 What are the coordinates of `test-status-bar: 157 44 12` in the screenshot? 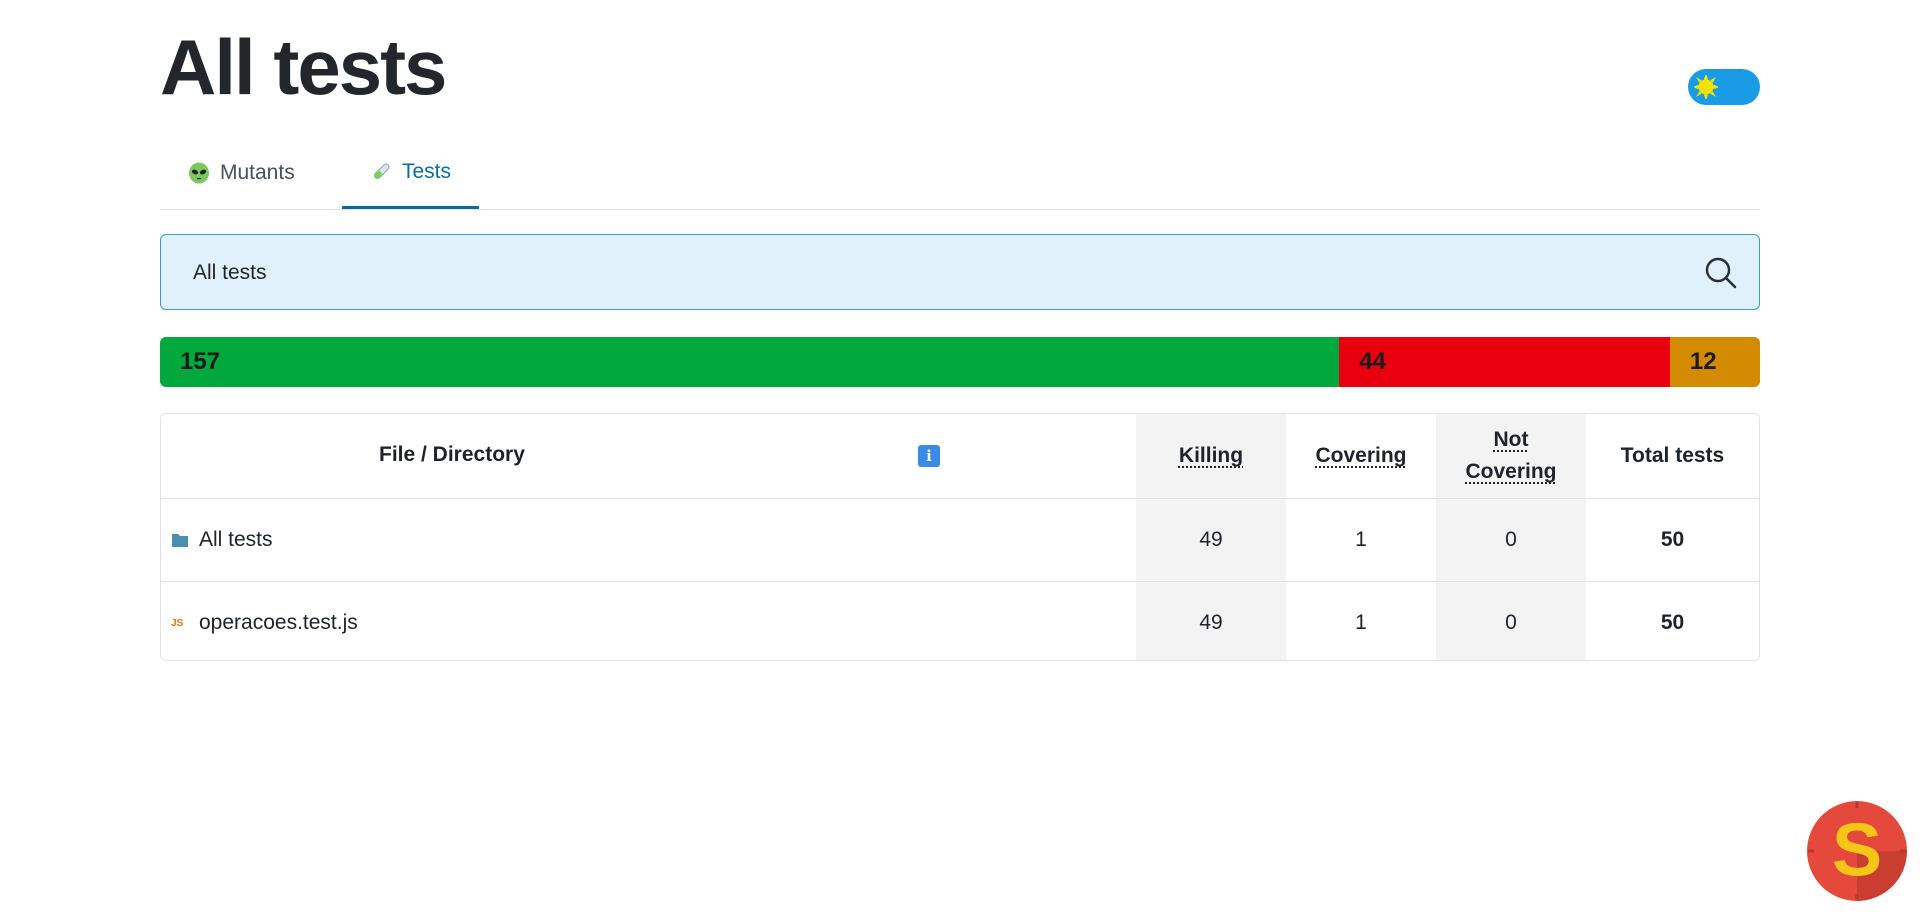 It's located at (960, 362).